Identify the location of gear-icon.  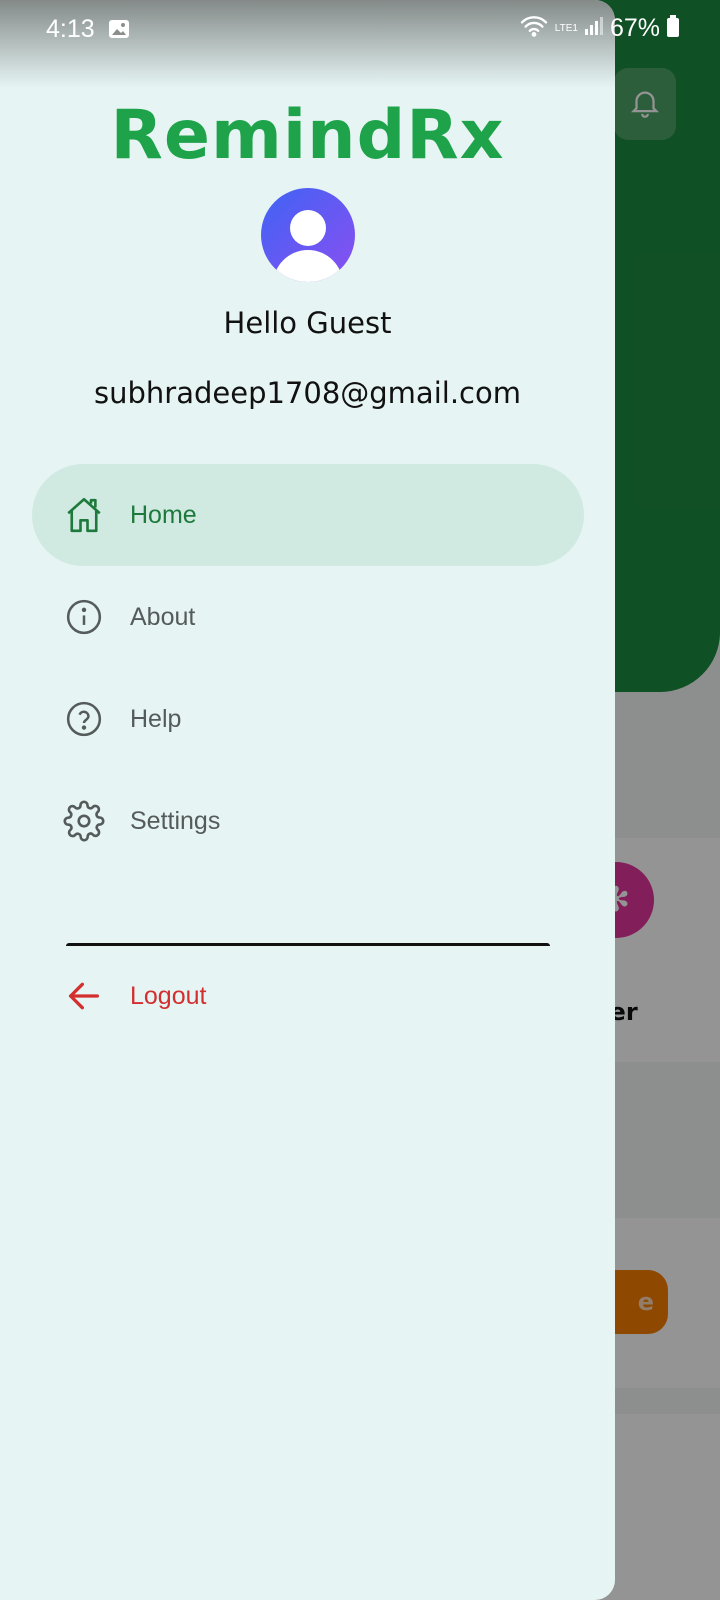
(84, 821).